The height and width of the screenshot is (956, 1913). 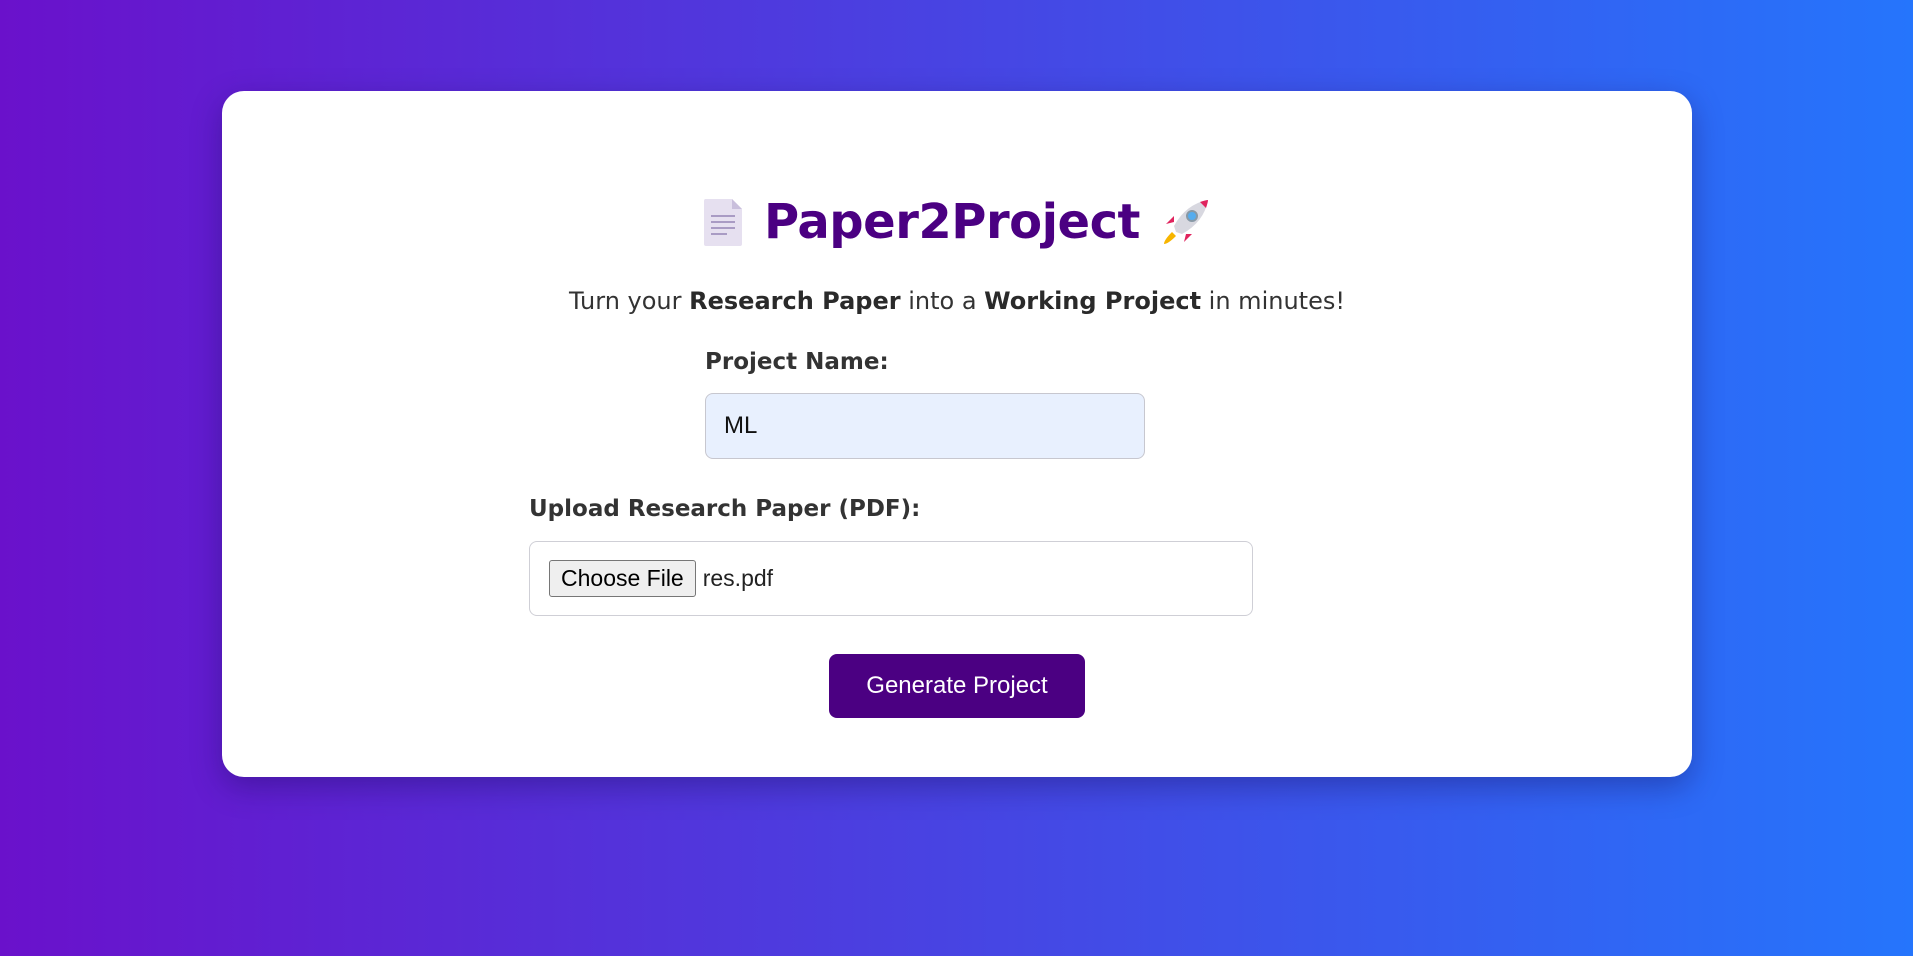 What do you see at coordinates (925, 426) in the screenshot?
I see `project-name-input` at bounding box center [925, 426].